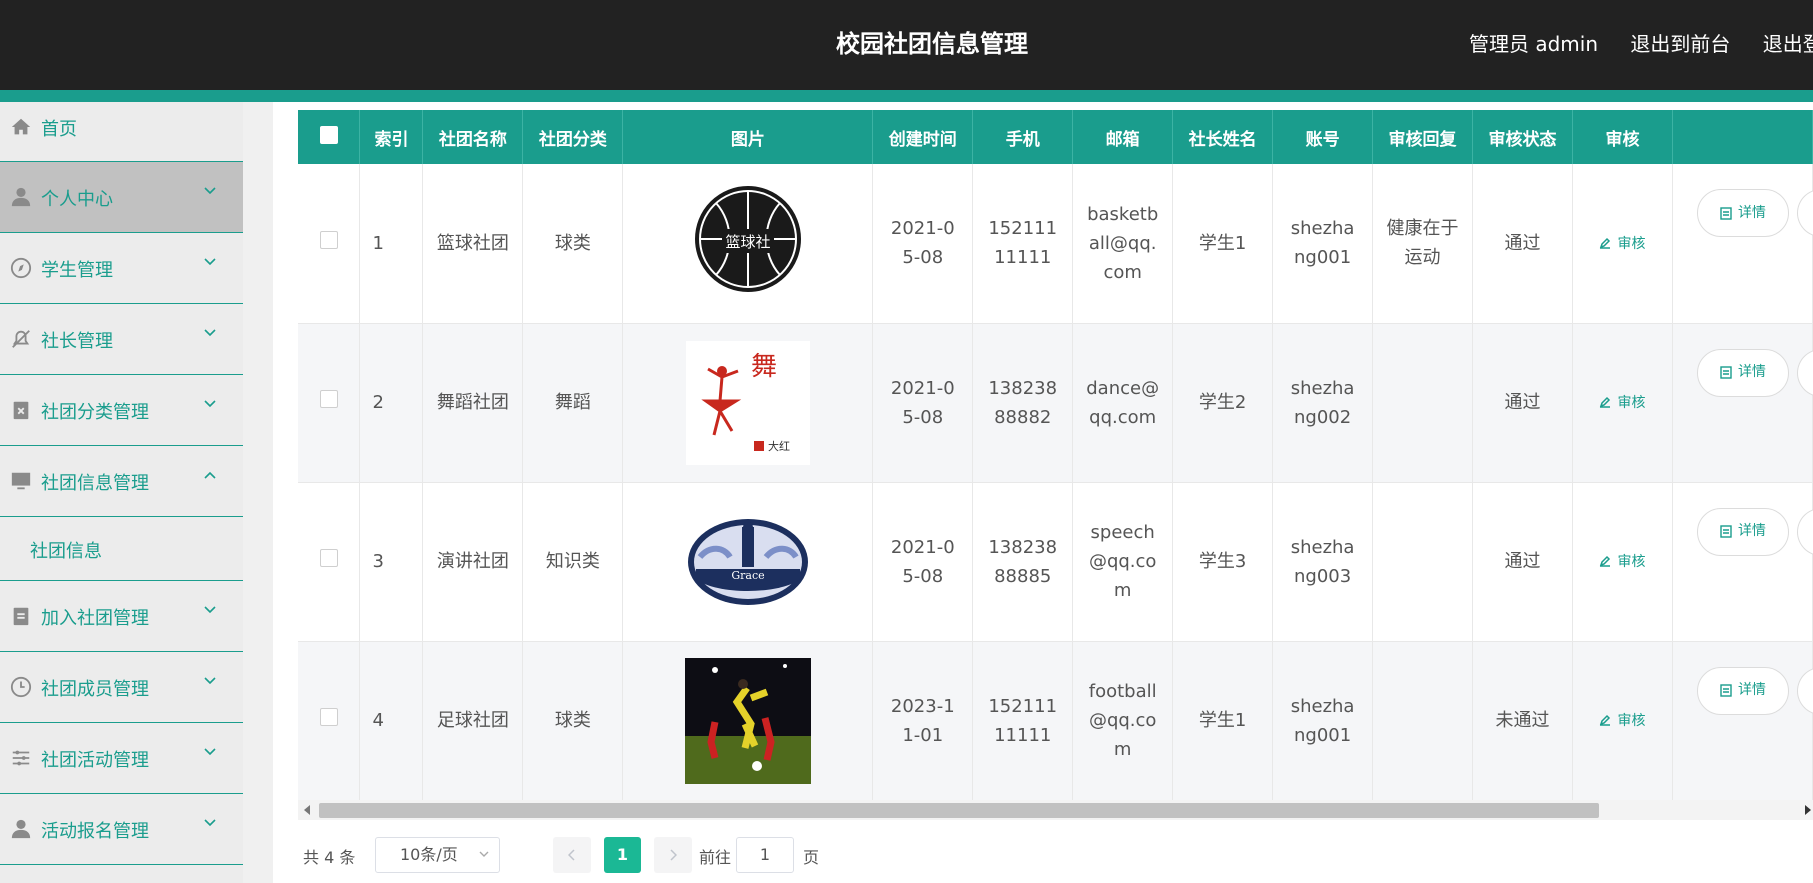 The image size is (1813, 883). Describe the element at coordinates (437, 855) in the screenshot. I see `page-size-select: 10条/页` at that location.